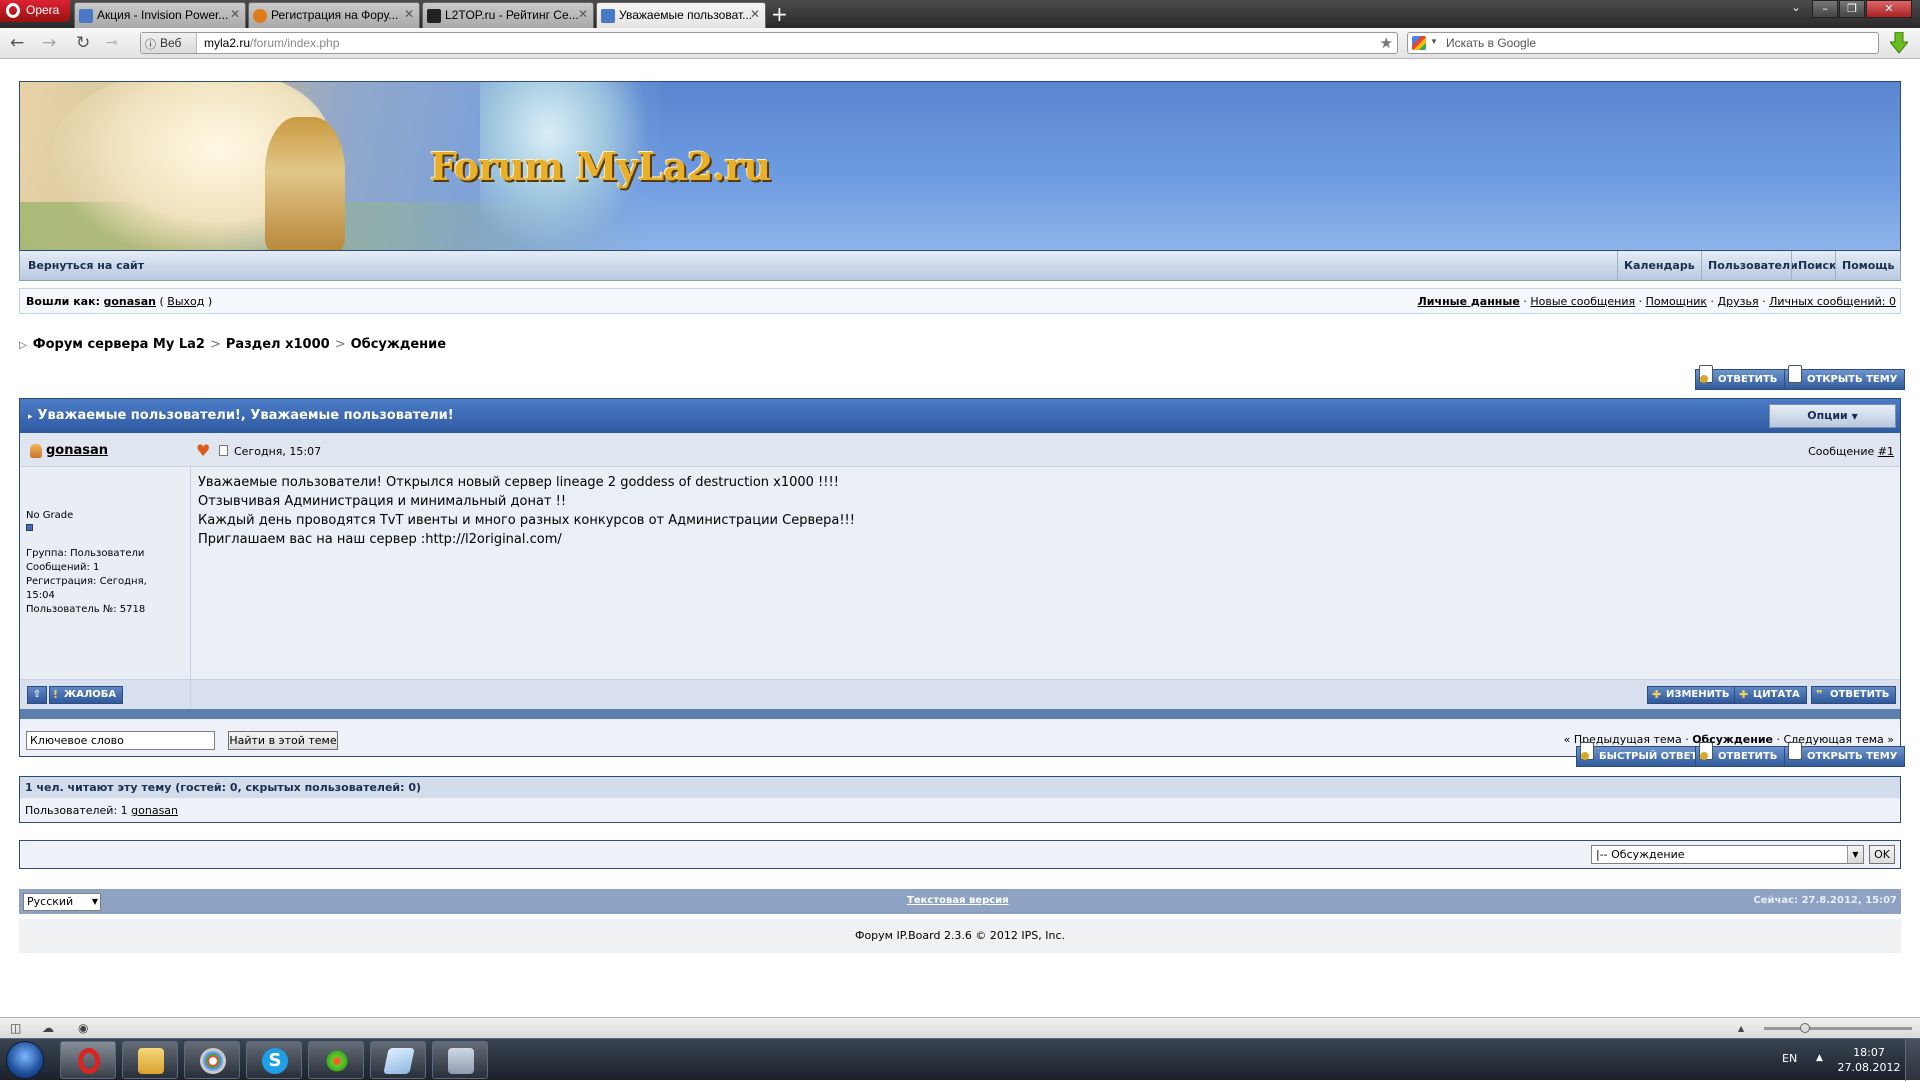 This screenshot has width=1920, height=1081. I want to click on nav-members-link: Пользователи, so click(1752, 265).